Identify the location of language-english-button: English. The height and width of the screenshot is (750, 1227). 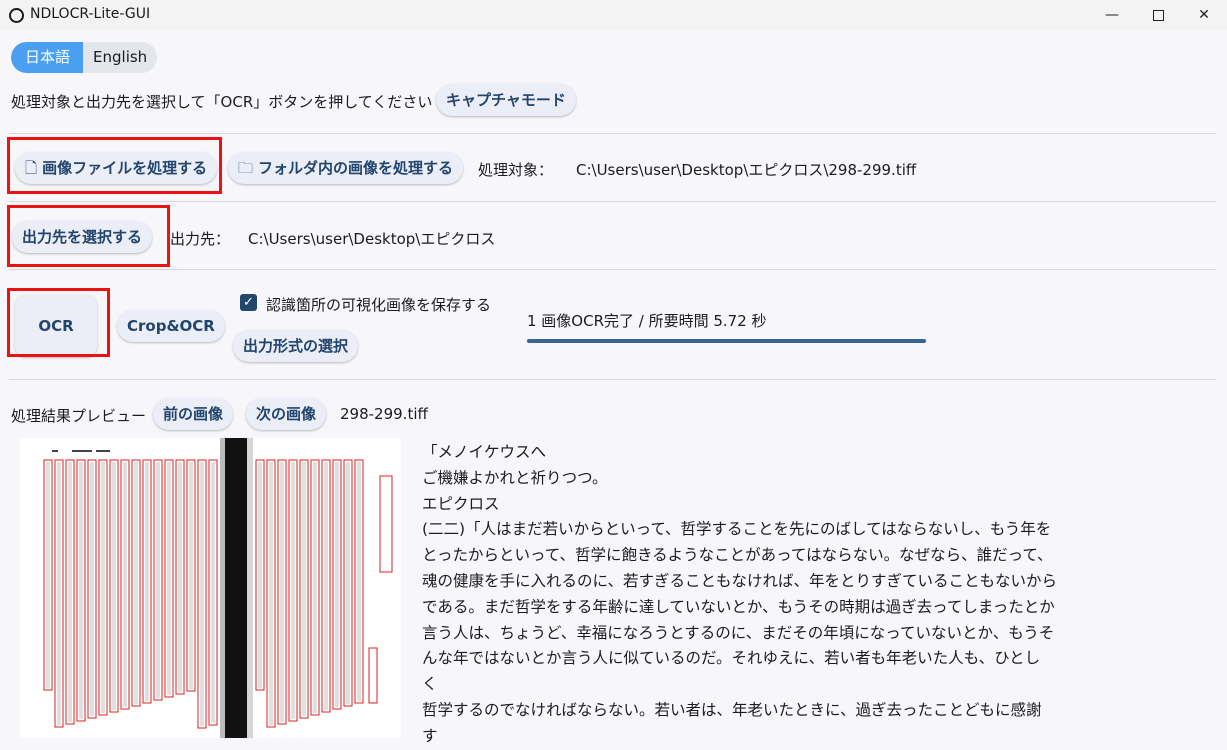
(120, 57).